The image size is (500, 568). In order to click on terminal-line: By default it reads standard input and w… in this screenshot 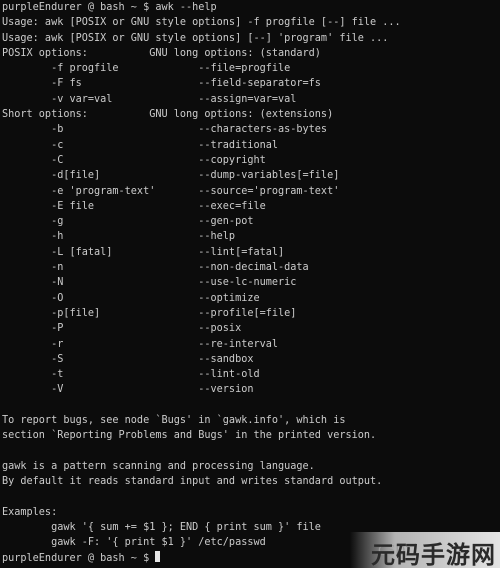, I will do `click(192, 482)`.